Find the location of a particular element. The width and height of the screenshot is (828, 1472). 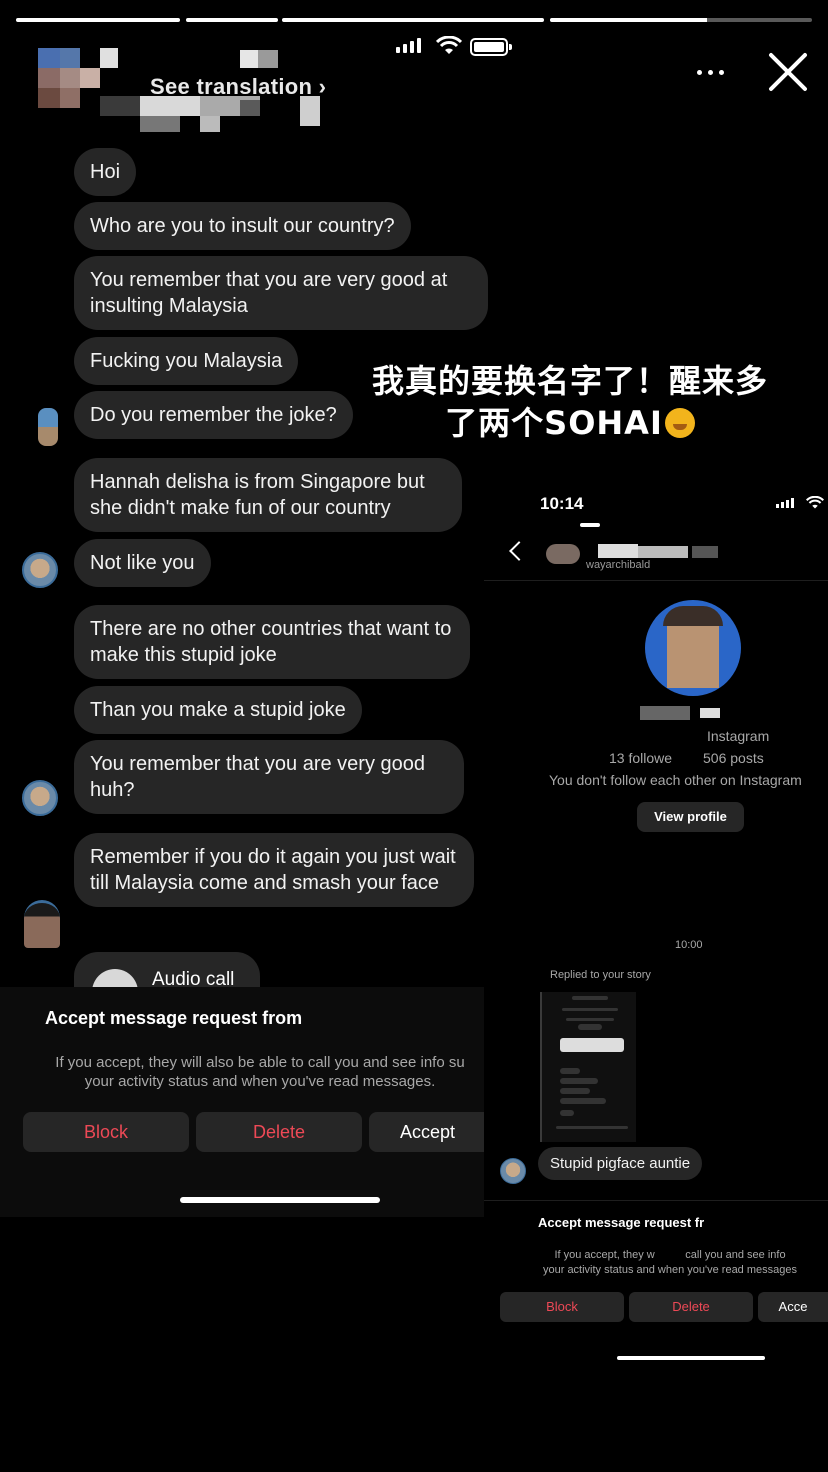

pixelated-handle is located at coordinates (260, 59).